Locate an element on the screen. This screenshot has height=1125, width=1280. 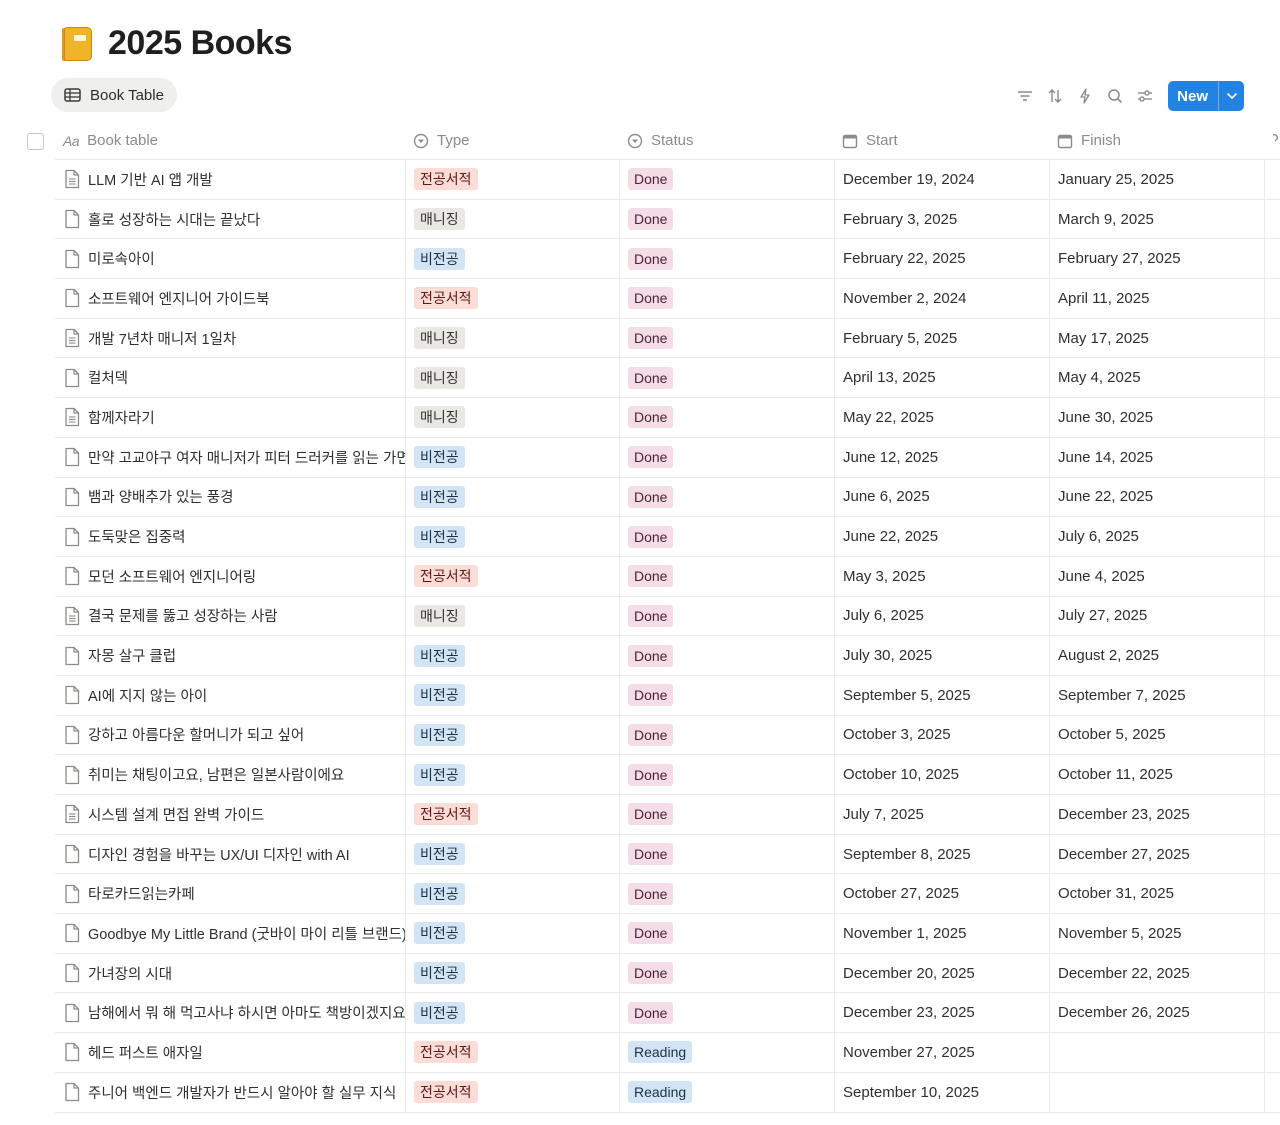
start-date-cell: September 8, 2025 is located at coordinates (941, 854).